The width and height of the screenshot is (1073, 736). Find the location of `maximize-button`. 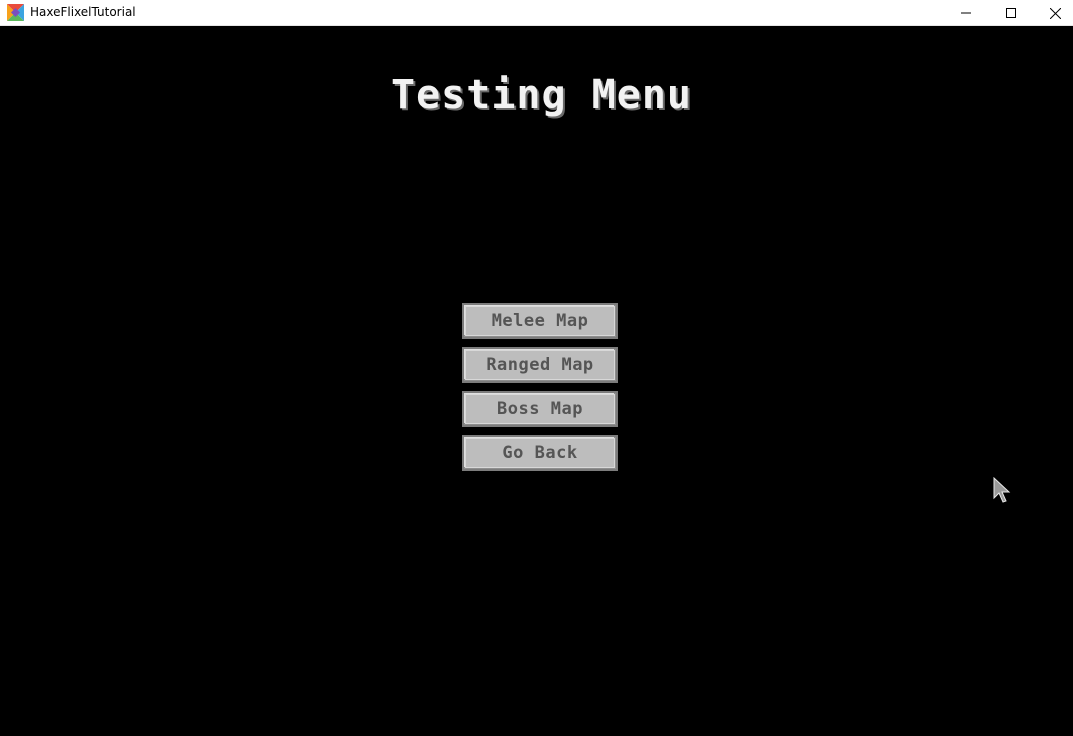

maximize-button is located at coordinates (1010, 13).